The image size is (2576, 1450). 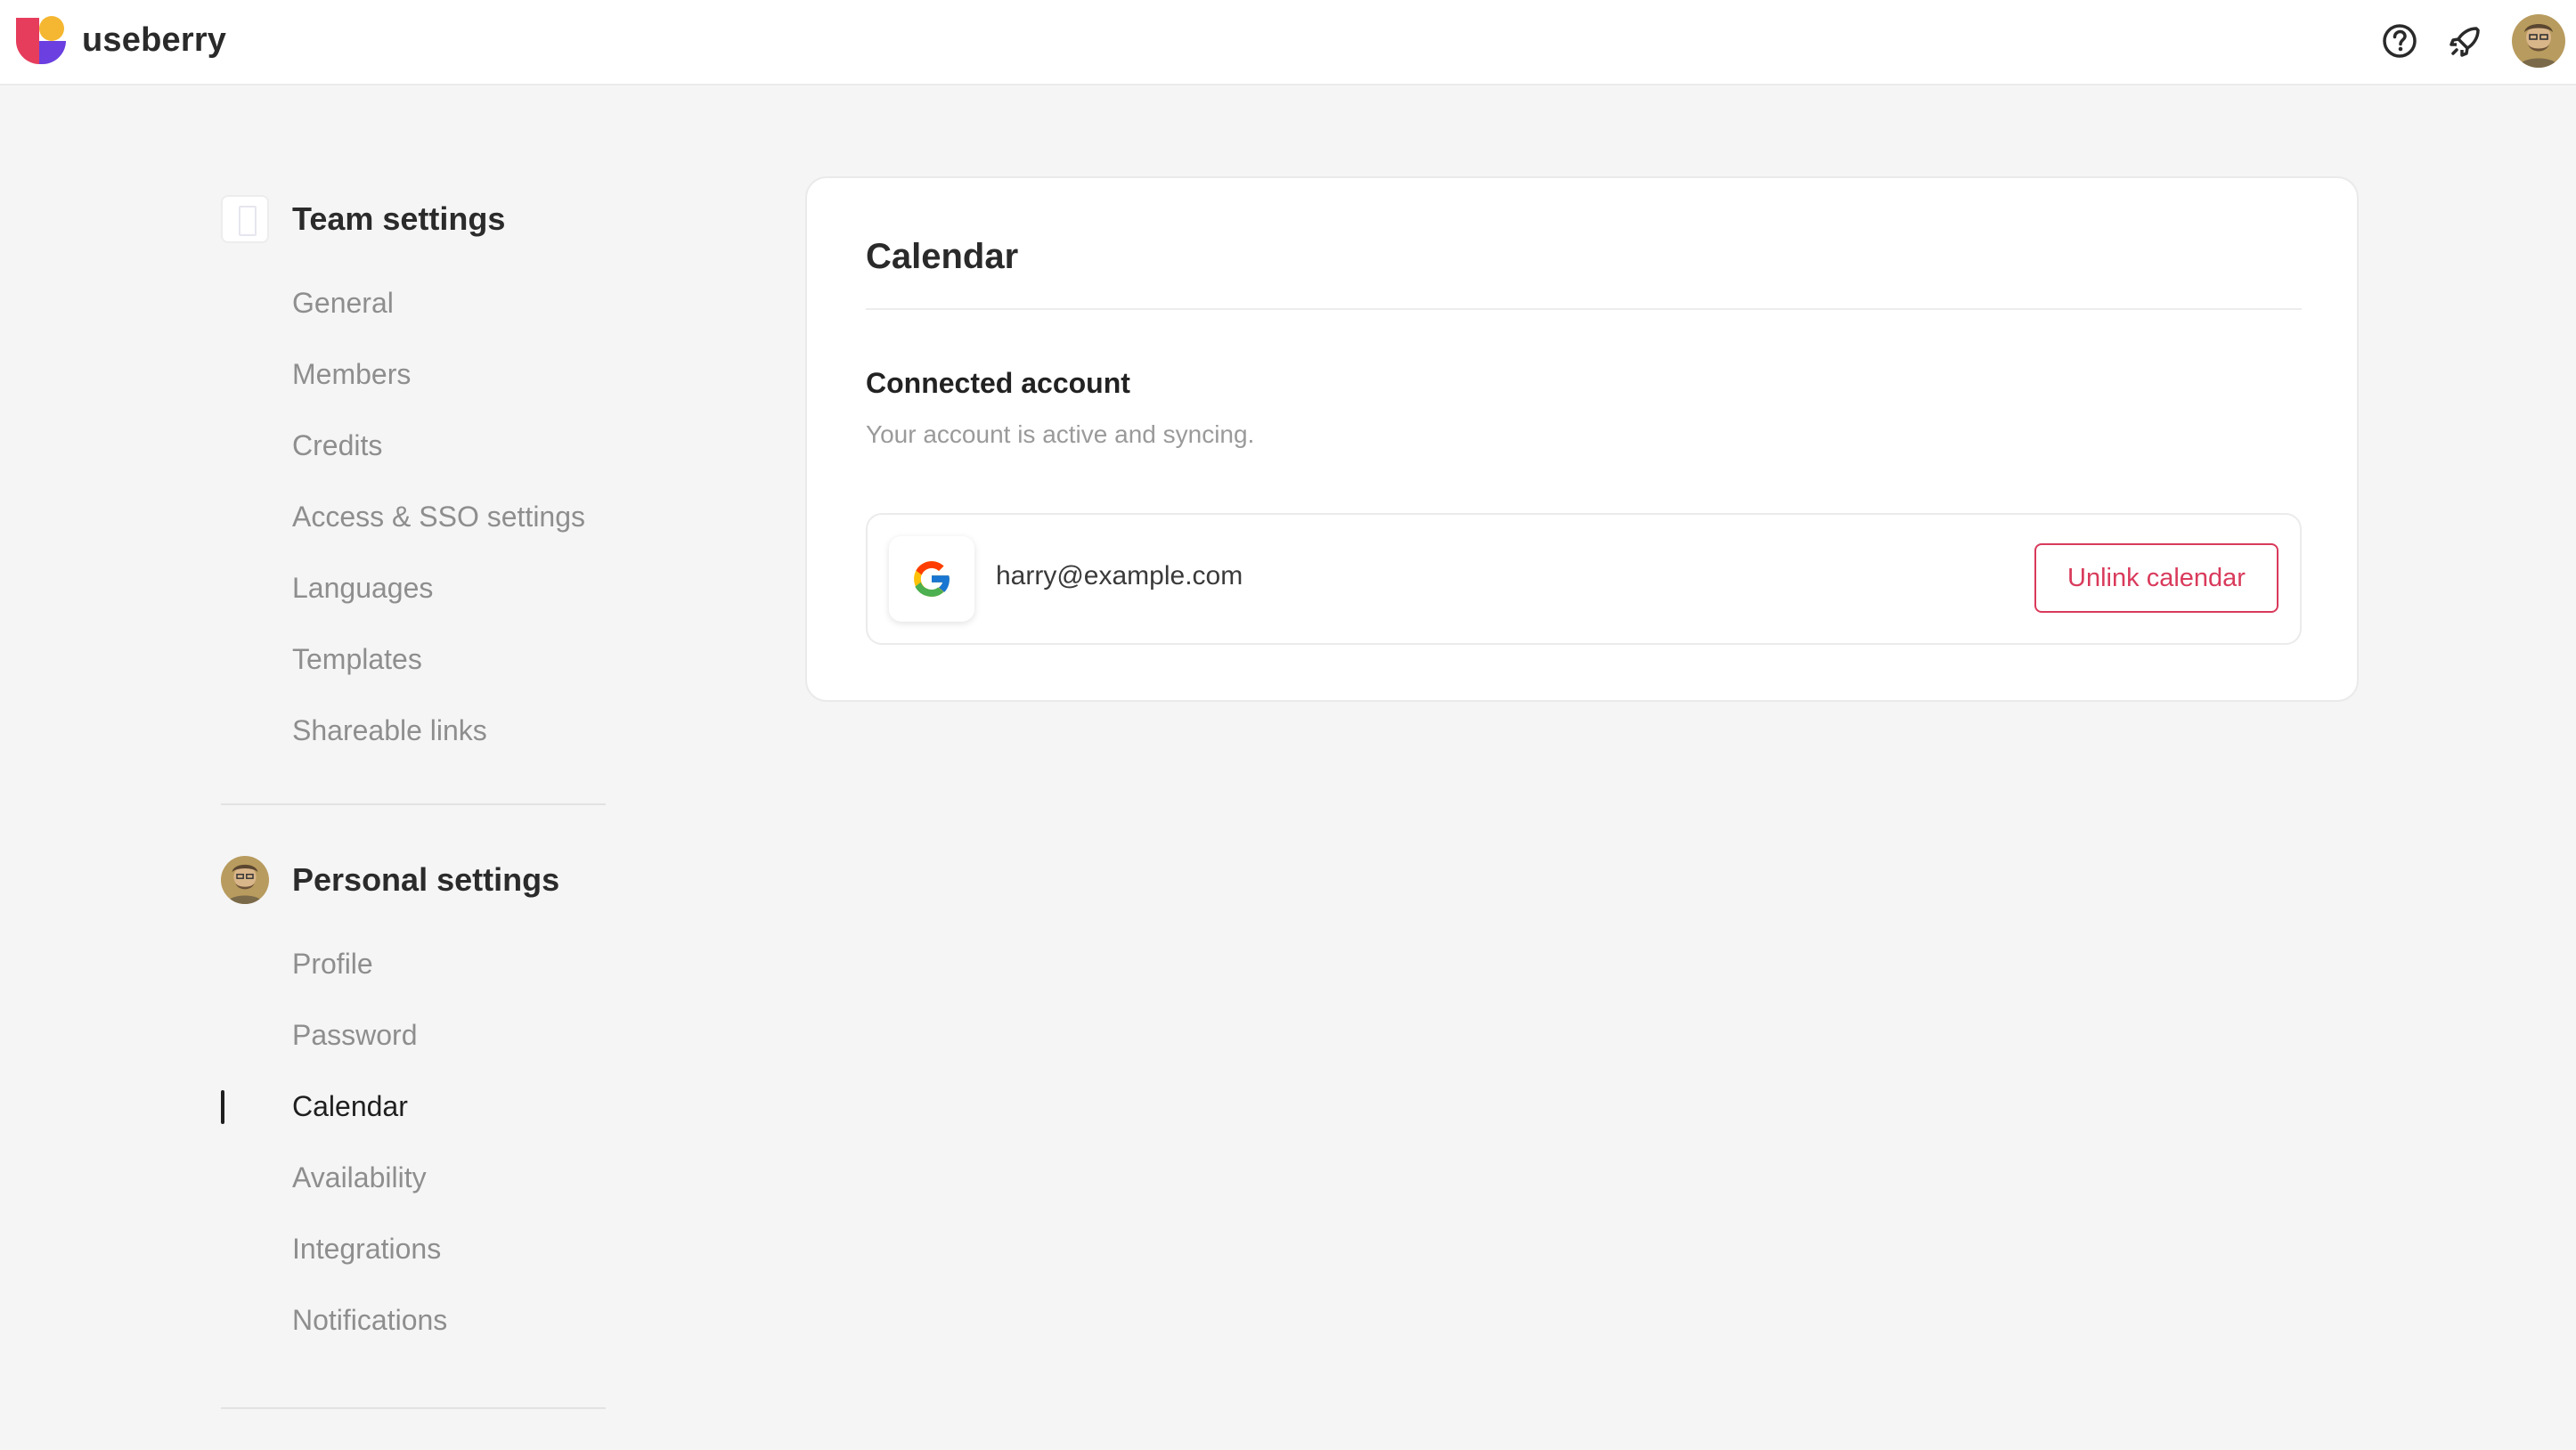 I want to click on sidebar-divider-bottom, so click(x=414, y=1408).